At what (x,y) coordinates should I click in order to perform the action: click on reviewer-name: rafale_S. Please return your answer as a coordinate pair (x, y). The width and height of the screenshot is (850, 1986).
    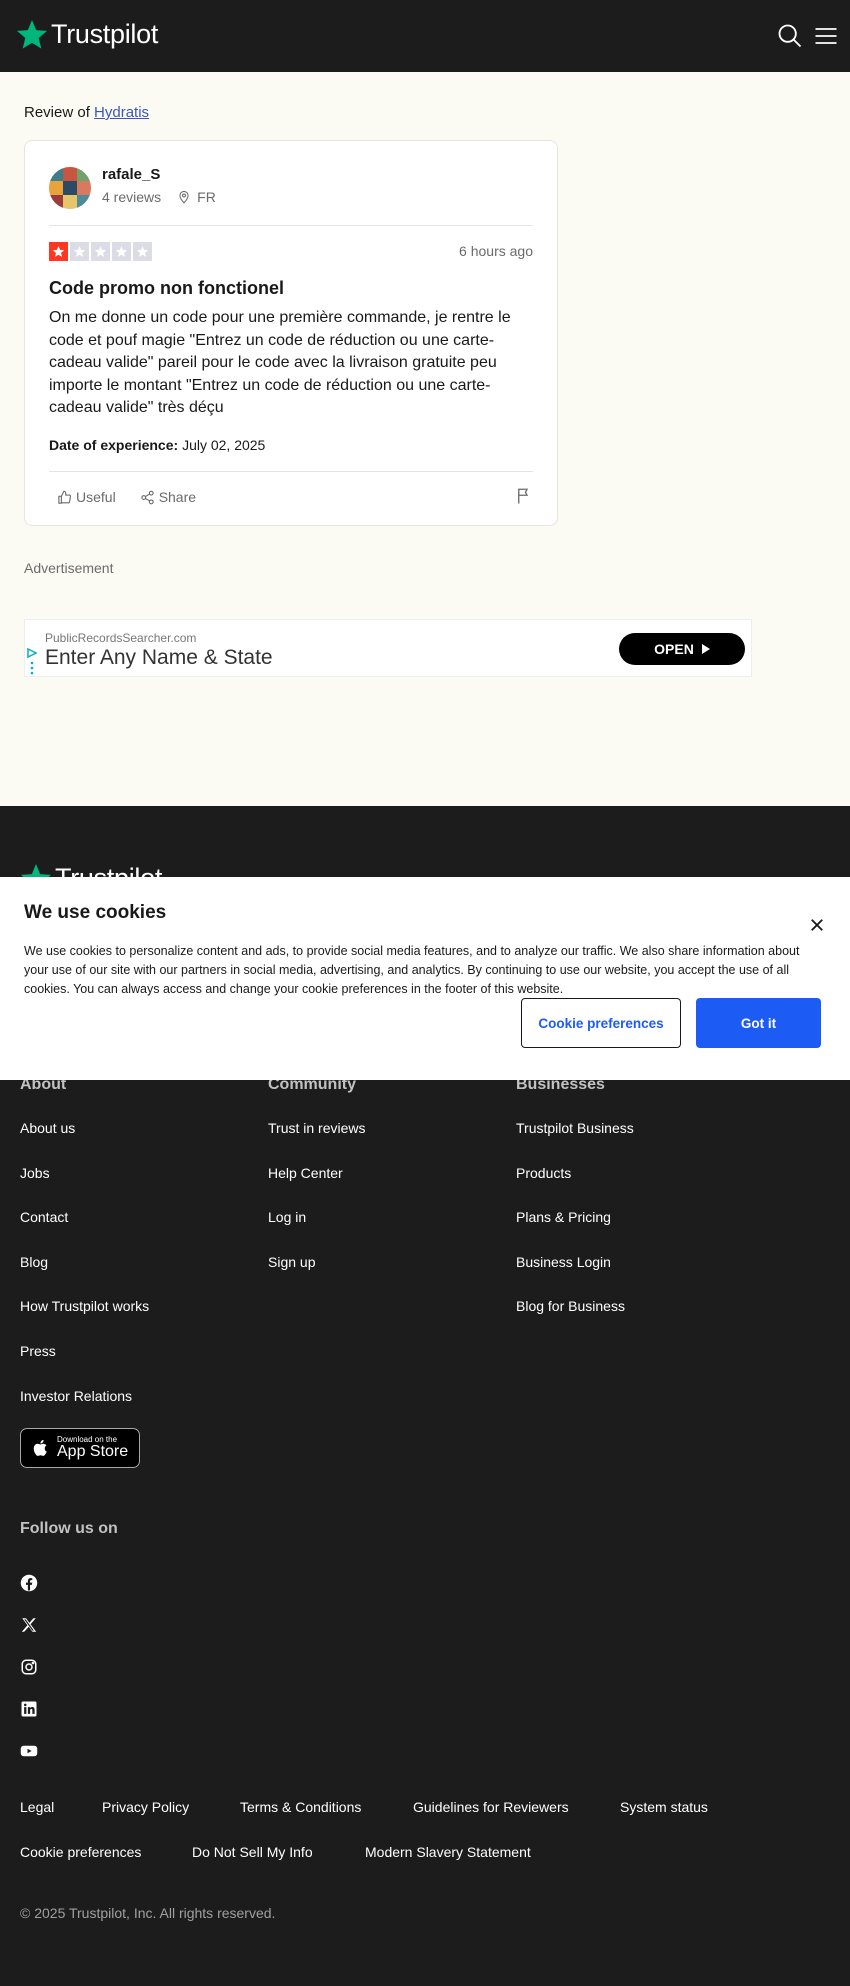
    Looking at the image, I should click on (131, 174).